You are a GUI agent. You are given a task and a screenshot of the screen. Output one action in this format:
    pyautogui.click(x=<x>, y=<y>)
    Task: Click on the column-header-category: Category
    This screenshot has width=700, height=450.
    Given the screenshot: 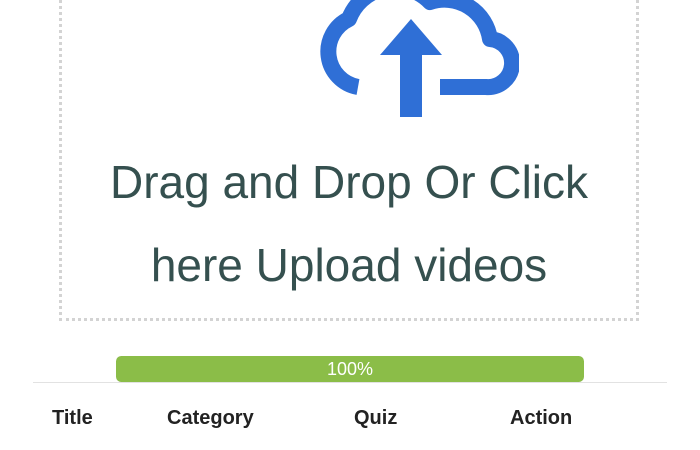 What is the action you would take?
    pyautogui.click(x=210, y=418)
    